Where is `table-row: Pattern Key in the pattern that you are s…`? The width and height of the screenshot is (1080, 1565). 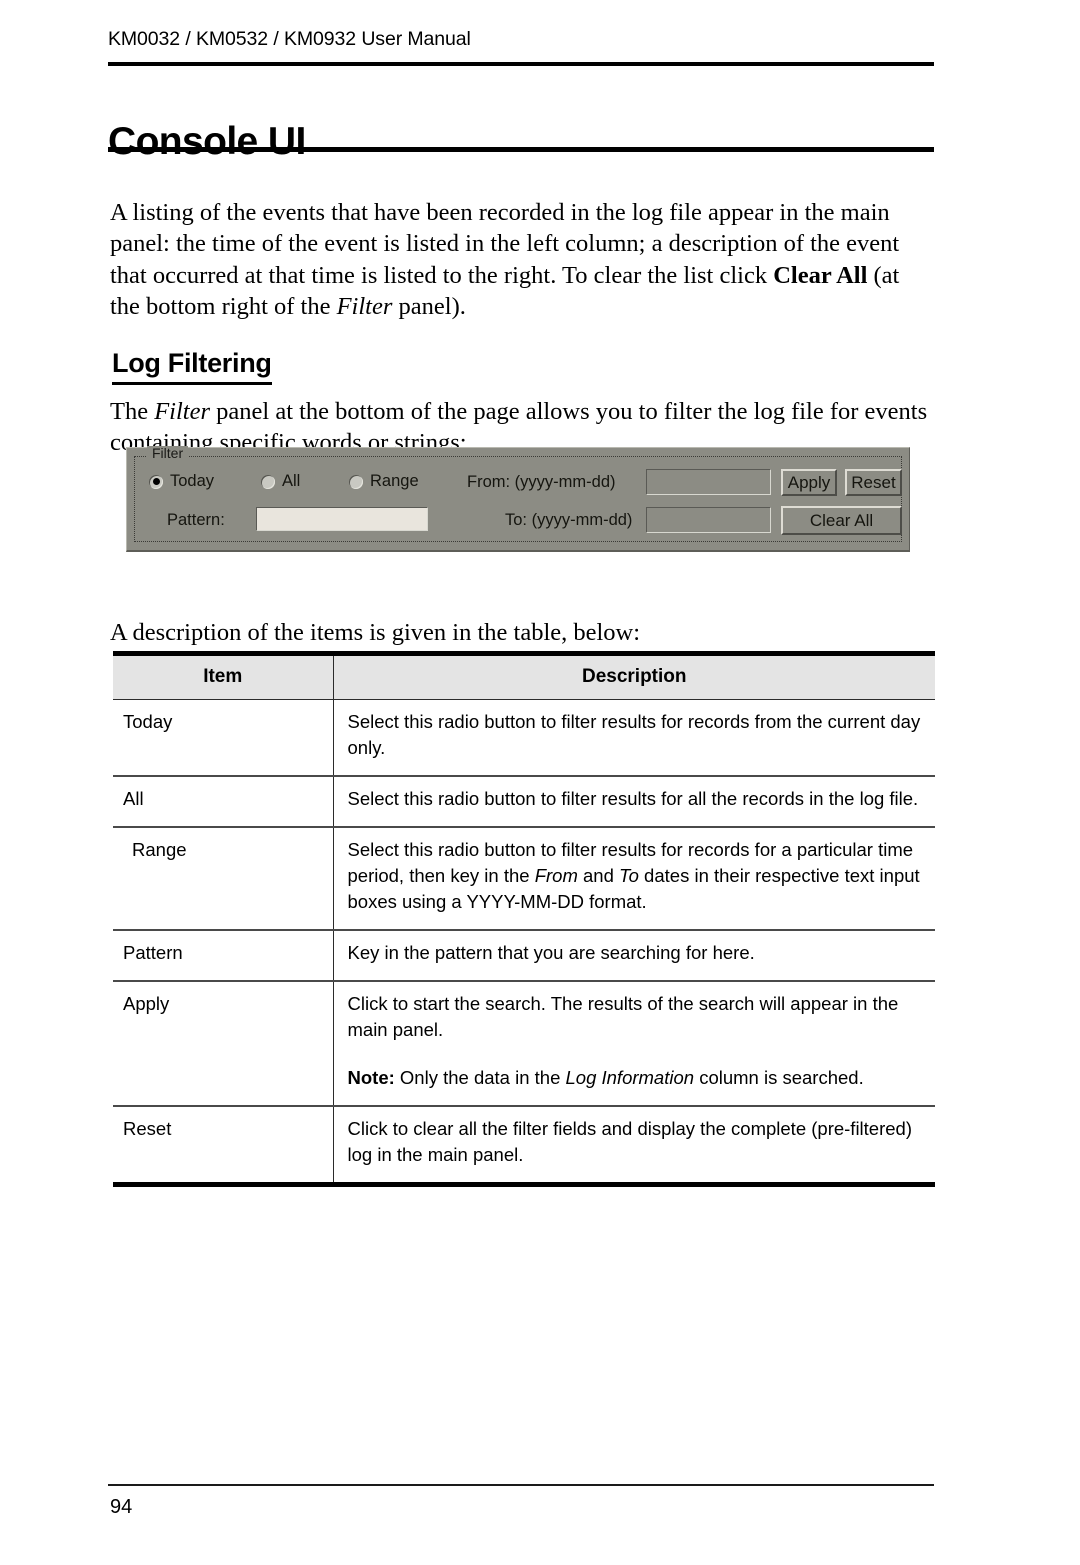
table-row: Pattern Key in the pattern that you are s… is located at coordinates (524, 956).